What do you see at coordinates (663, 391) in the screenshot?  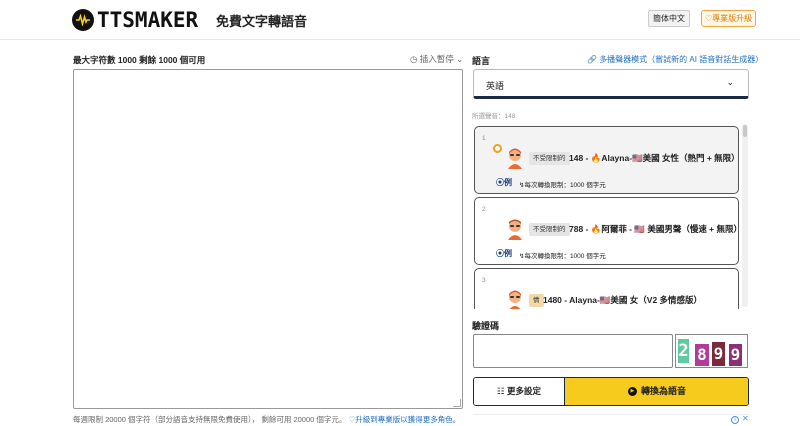 I see `convert-button-label: 轉換為語音` at bounding box center [663, 391].